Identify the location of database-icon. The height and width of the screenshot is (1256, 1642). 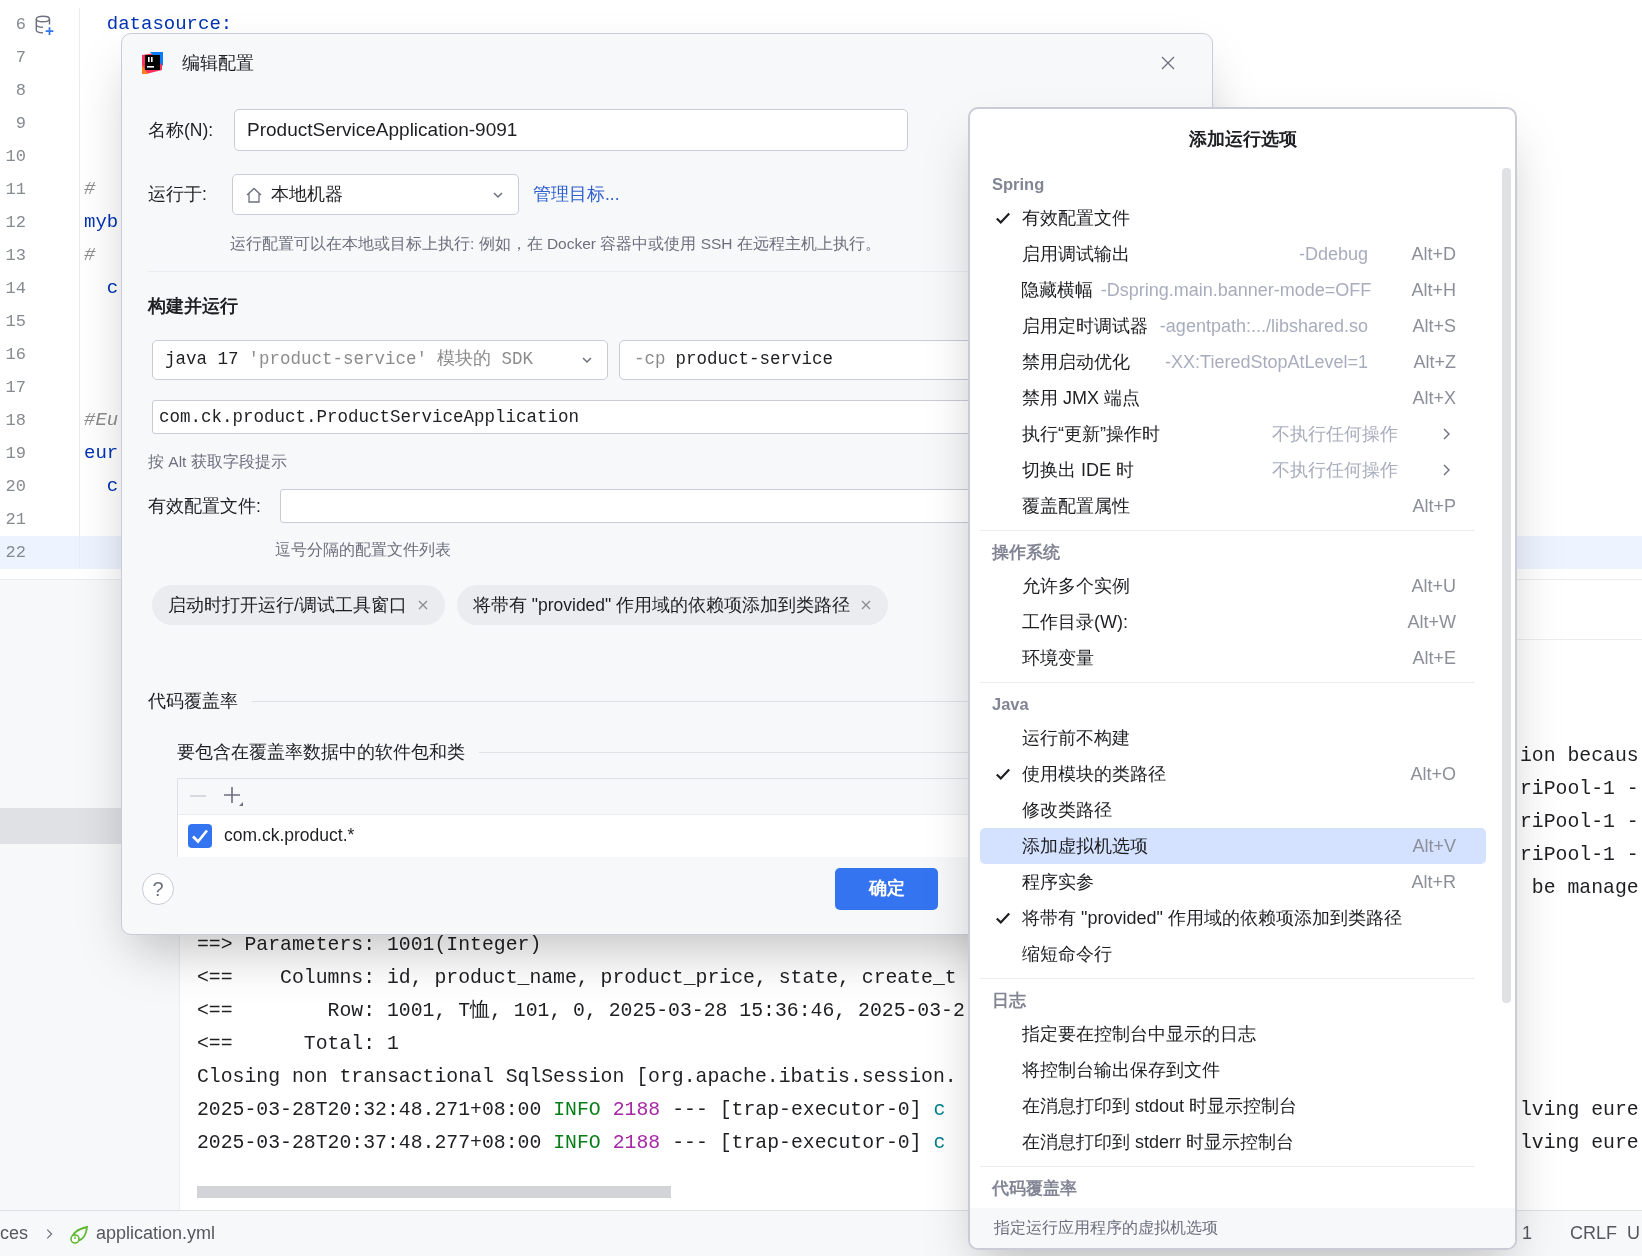
(44, 24).